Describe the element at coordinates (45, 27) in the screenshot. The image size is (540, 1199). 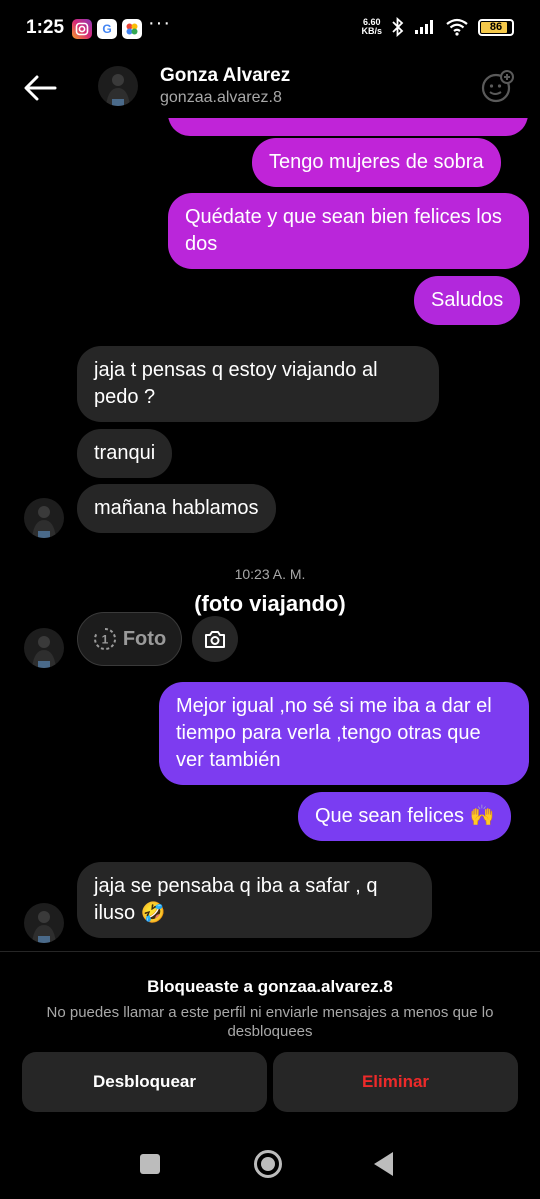
I see `status-time: 1:25` at that location.